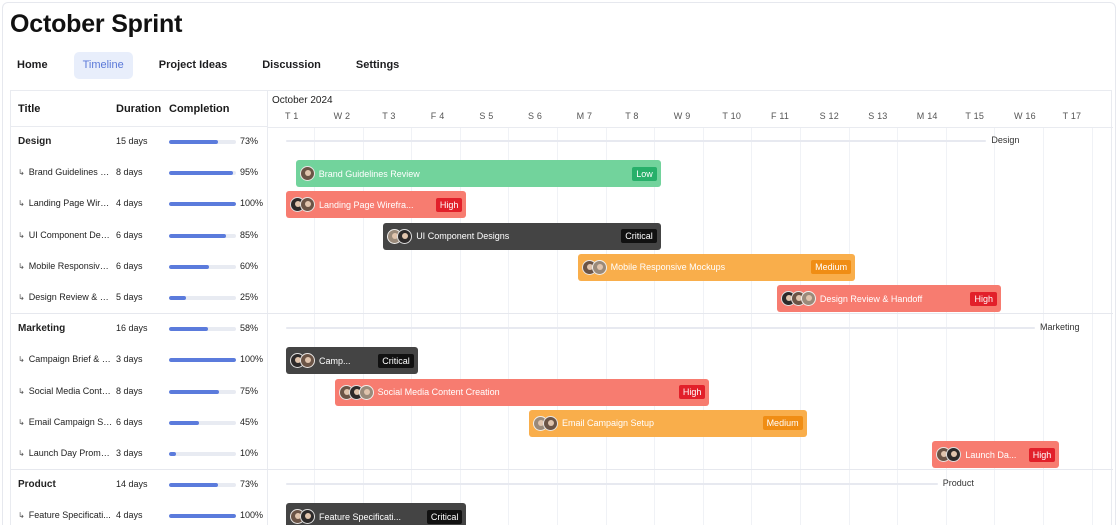  I want to click on task-row: ↳ Brand Guidelines R... 8 days 95%, so click(139, 173).